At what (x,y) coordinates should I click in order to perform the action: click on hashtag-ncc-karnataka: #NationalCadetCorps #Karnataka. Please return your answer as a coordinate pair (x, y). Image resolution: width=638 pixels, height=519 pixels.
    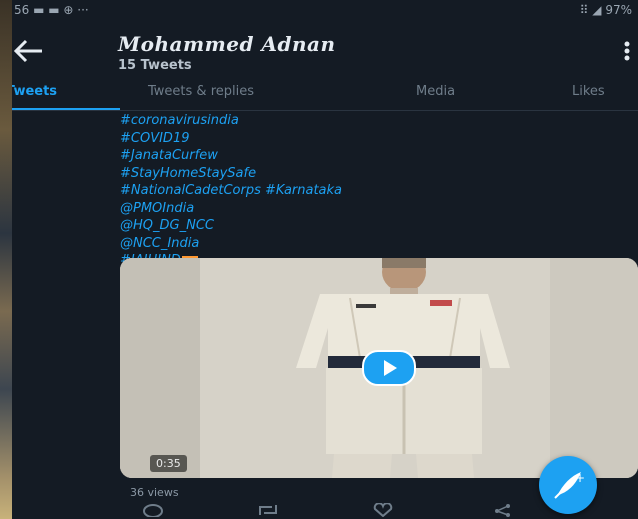
    Looking at the image, I should click on (370, 191).